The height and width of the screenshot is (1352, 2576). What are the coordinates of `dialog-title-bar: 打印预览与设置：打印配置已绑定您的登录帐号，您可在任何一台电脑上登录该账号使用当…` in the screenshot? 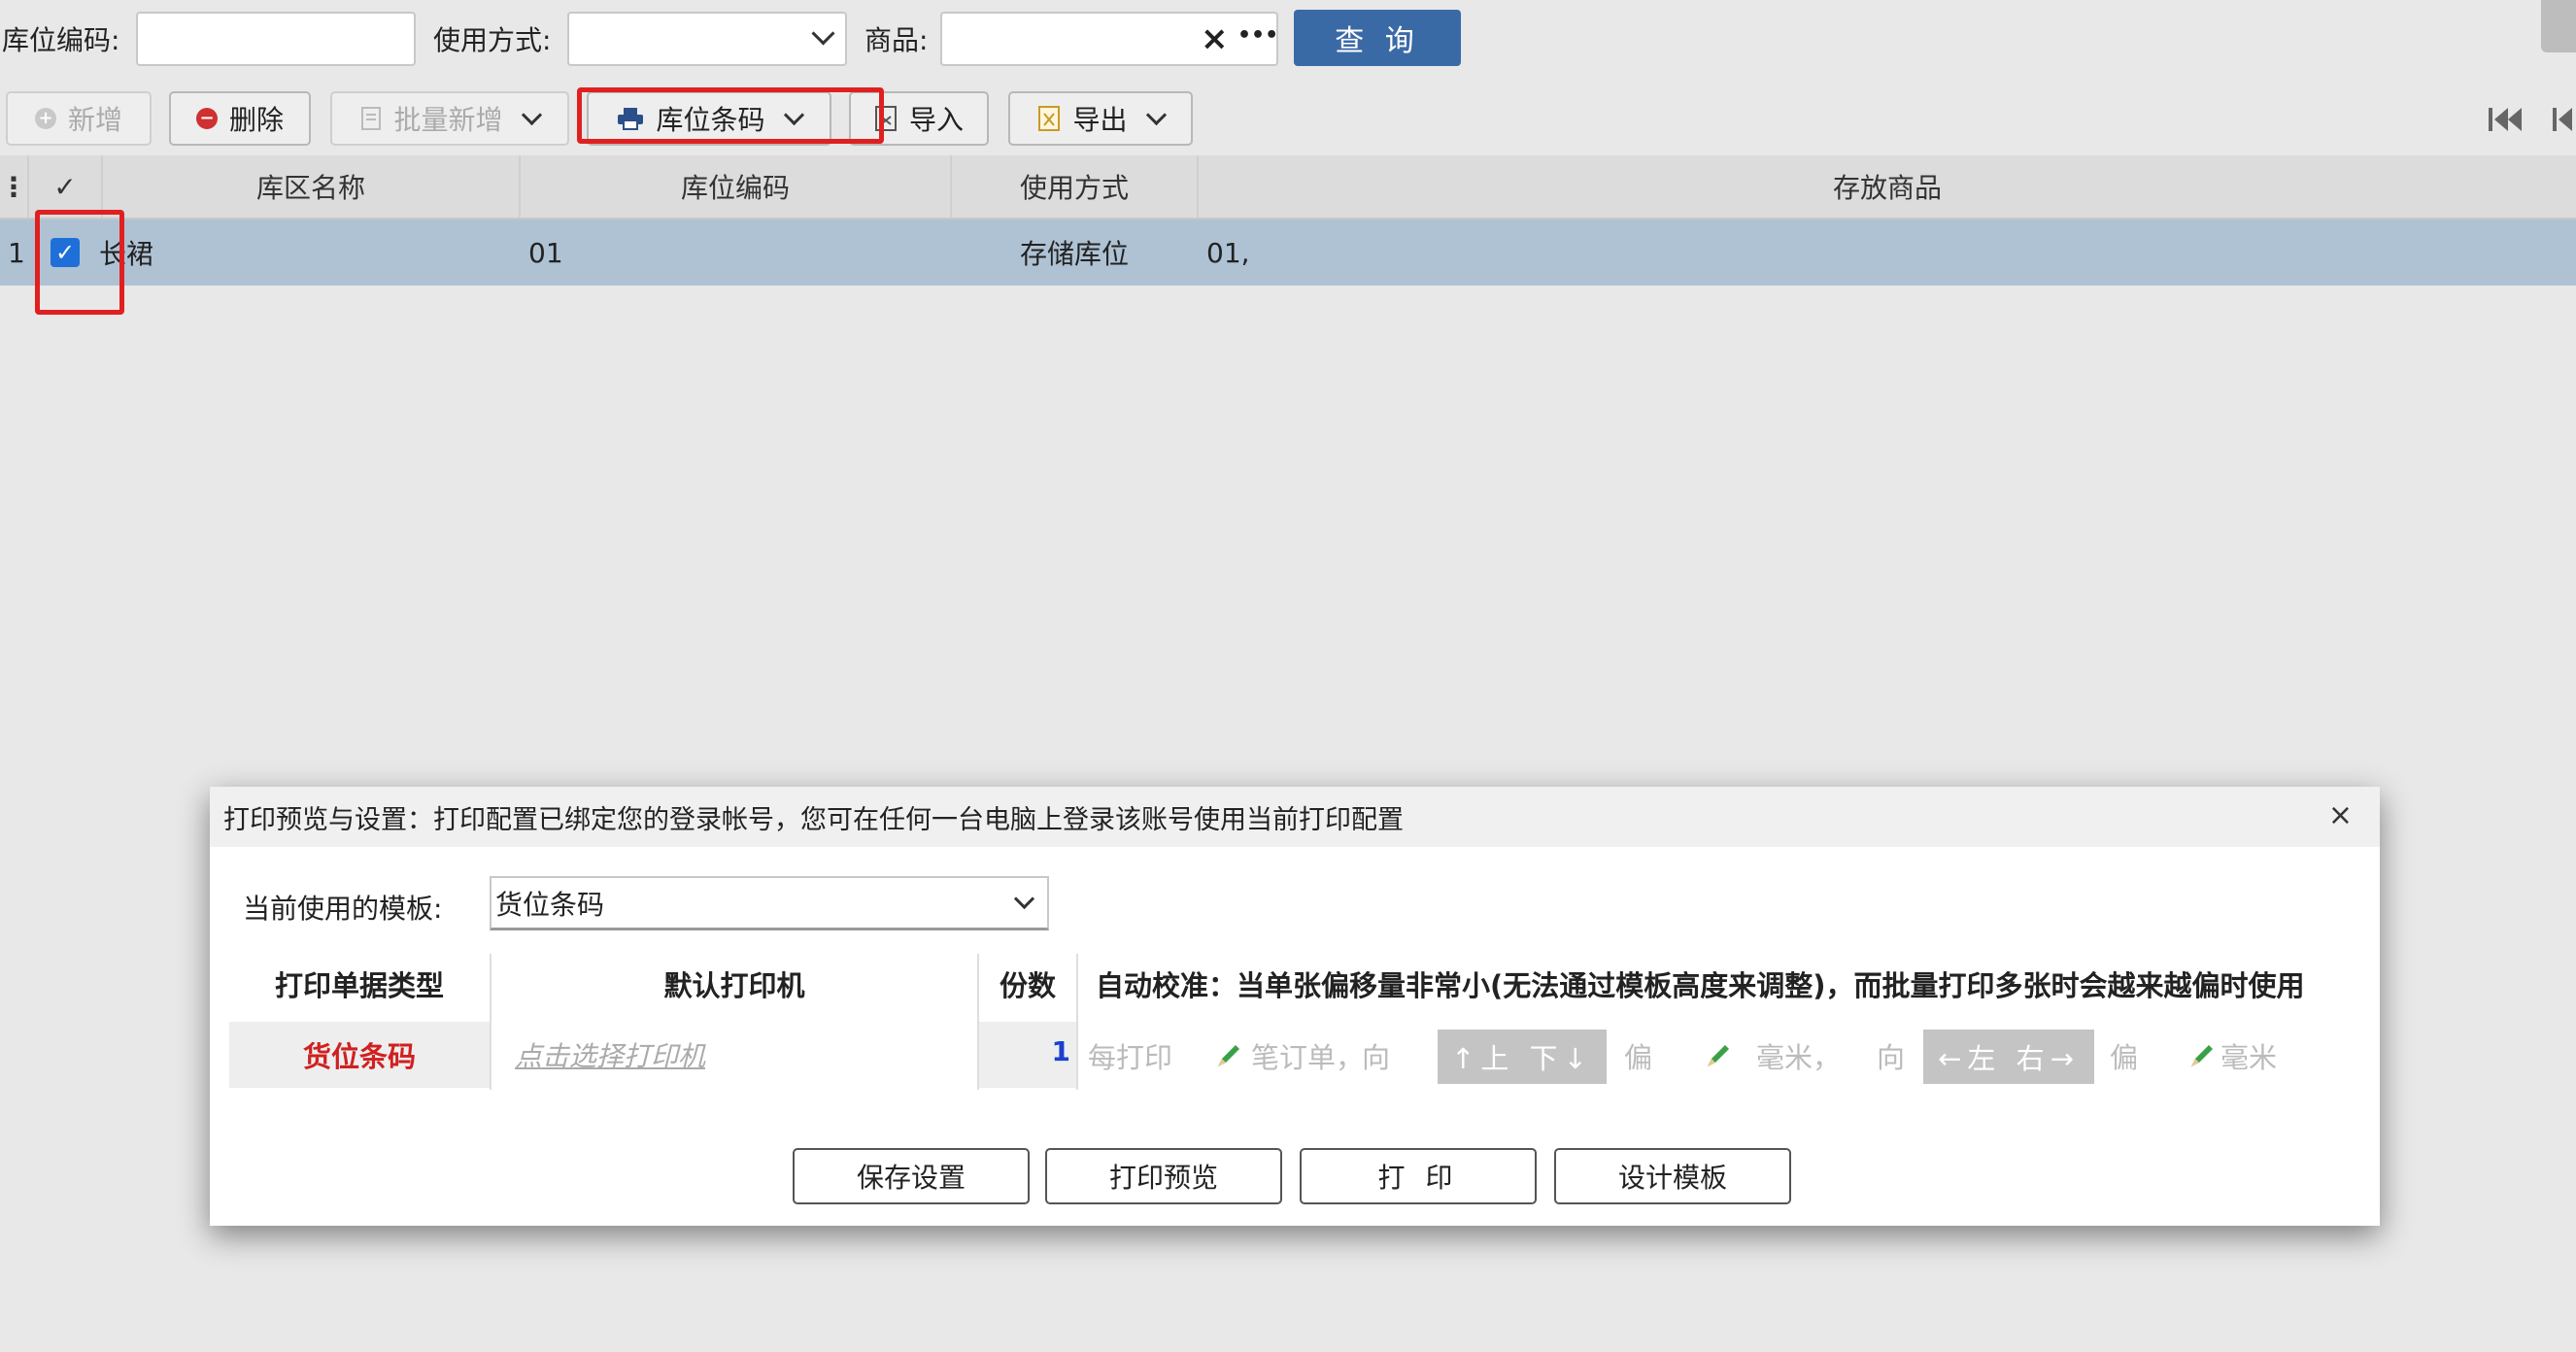 It's located at (1295, 817).